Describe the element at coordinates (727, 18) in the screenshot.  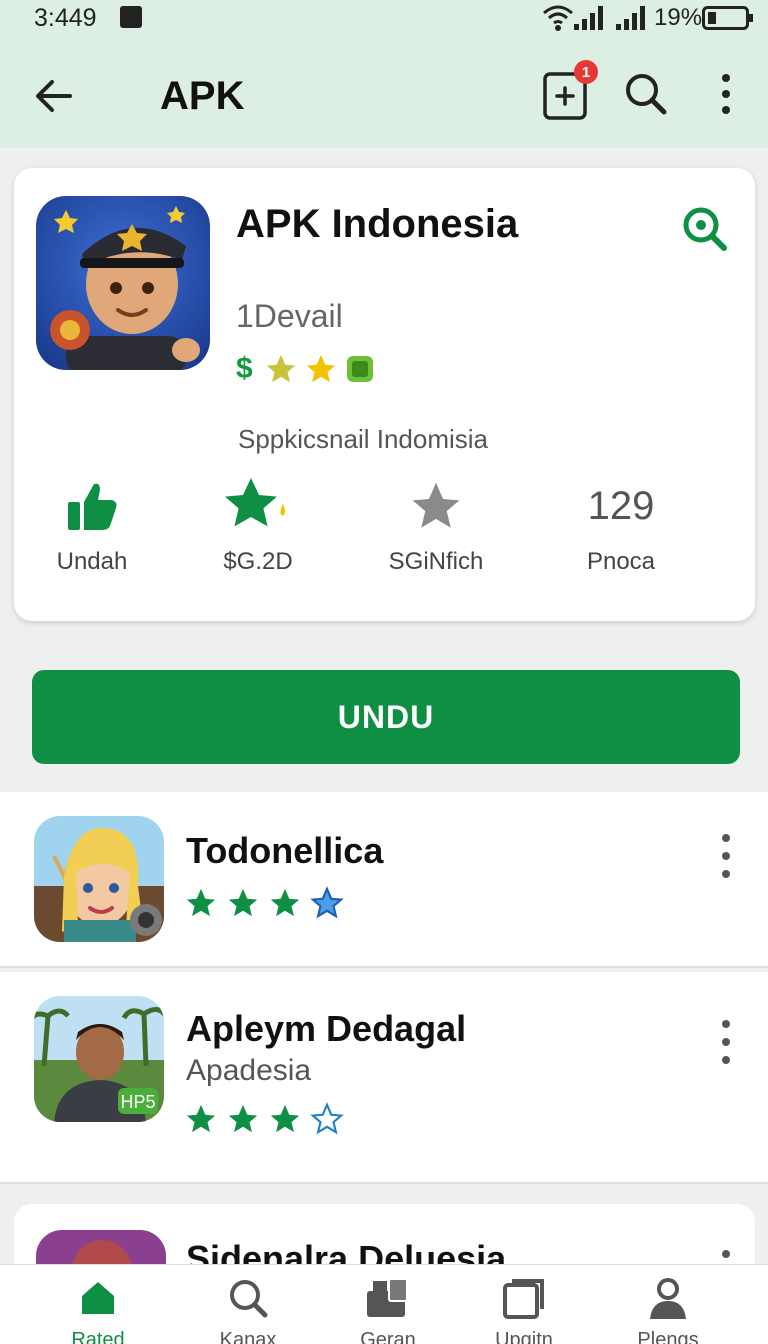
I see `battery-icon` at that location.